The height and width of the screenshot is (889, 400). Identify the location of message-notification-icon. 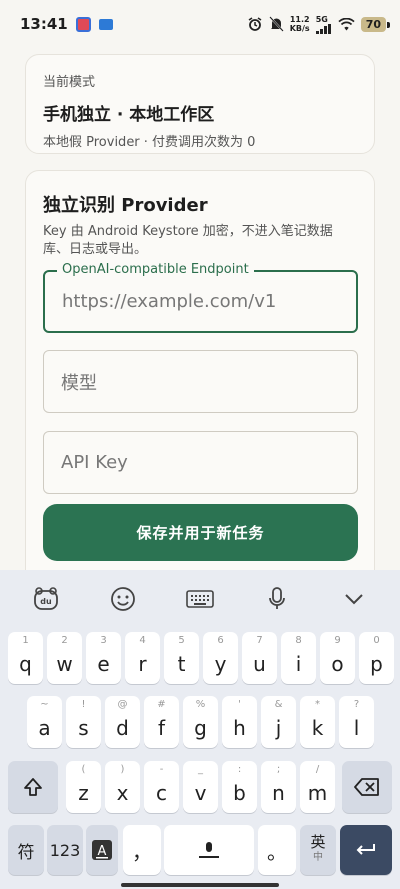
(105, 24).